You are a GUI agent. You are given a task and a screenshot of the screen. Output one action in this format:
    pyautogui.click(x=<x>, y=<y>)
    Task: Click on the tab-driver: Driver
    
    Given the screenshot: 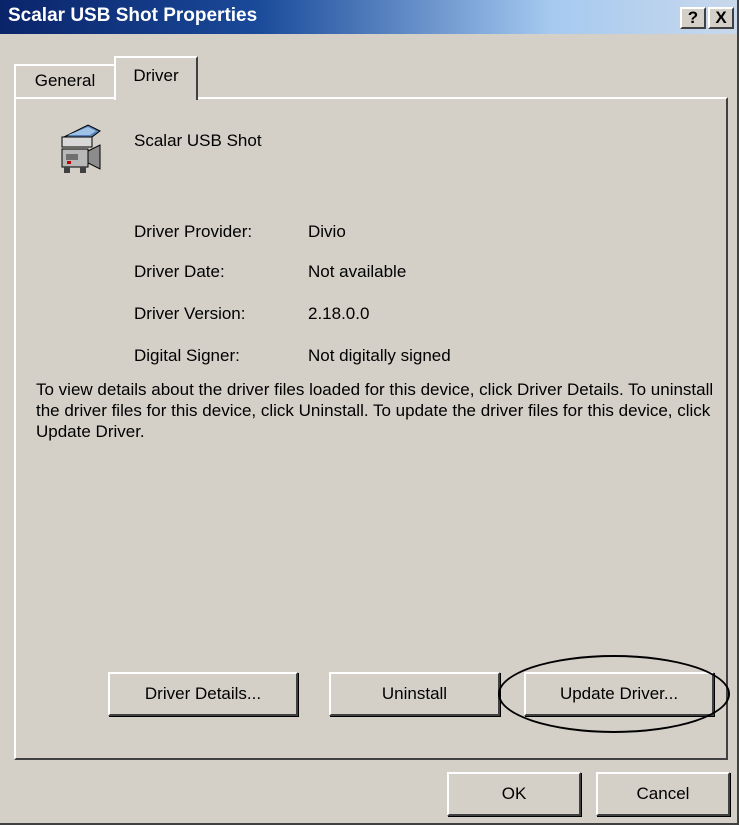 What is the action you would take?
    pyautogui.click(x=156, y=78)
    